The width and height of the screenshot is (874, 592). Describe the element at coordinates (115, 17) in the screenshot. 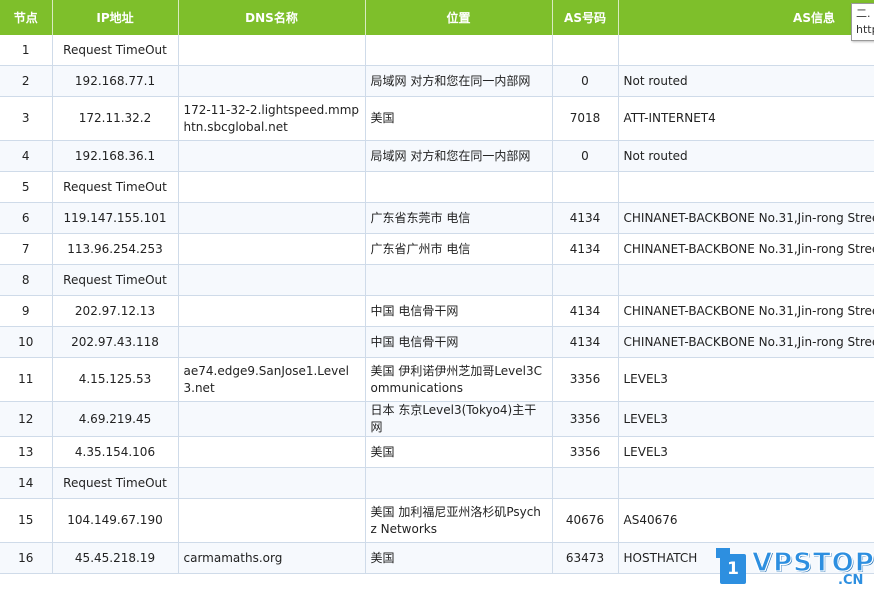

I see `column-header-ip: IP地址` at that location.